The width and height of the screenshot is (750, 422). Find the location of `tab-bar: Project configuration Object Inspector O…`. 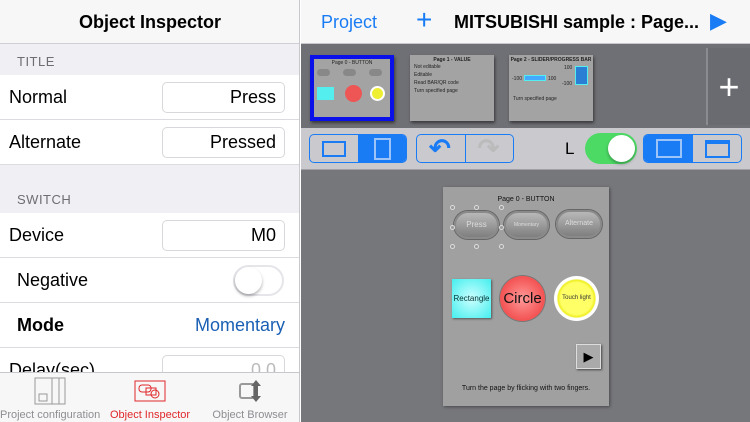

tab-bar: Project configuration Object Inspector O… is located at coordinates (149, 397).